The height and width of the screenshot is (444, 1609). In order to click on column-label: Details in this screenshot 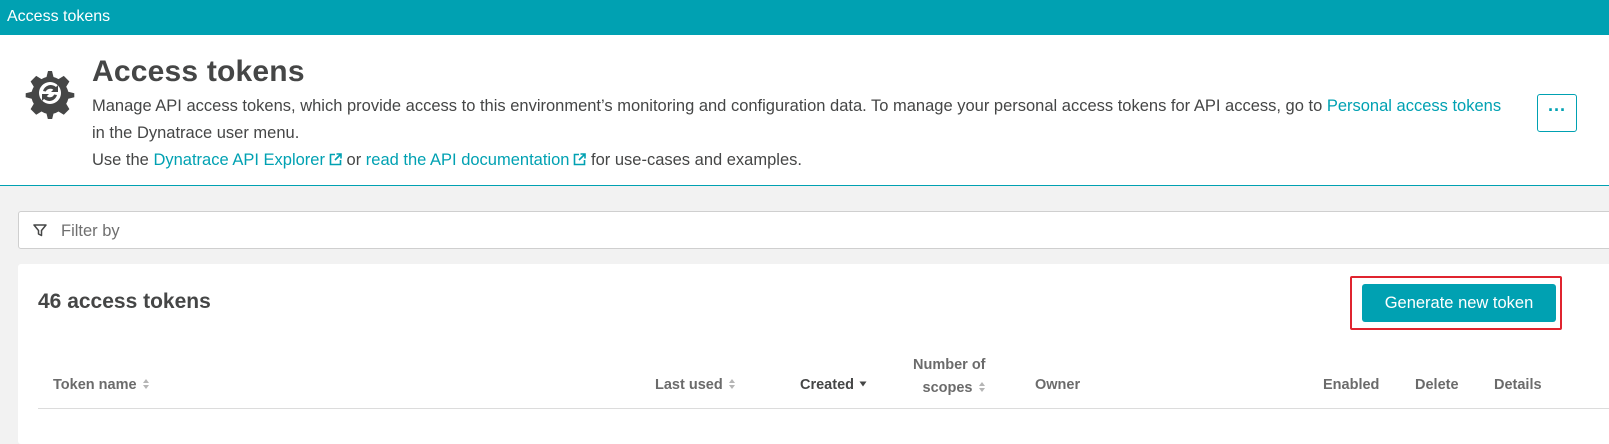, I will do `click(1518, 385)`.